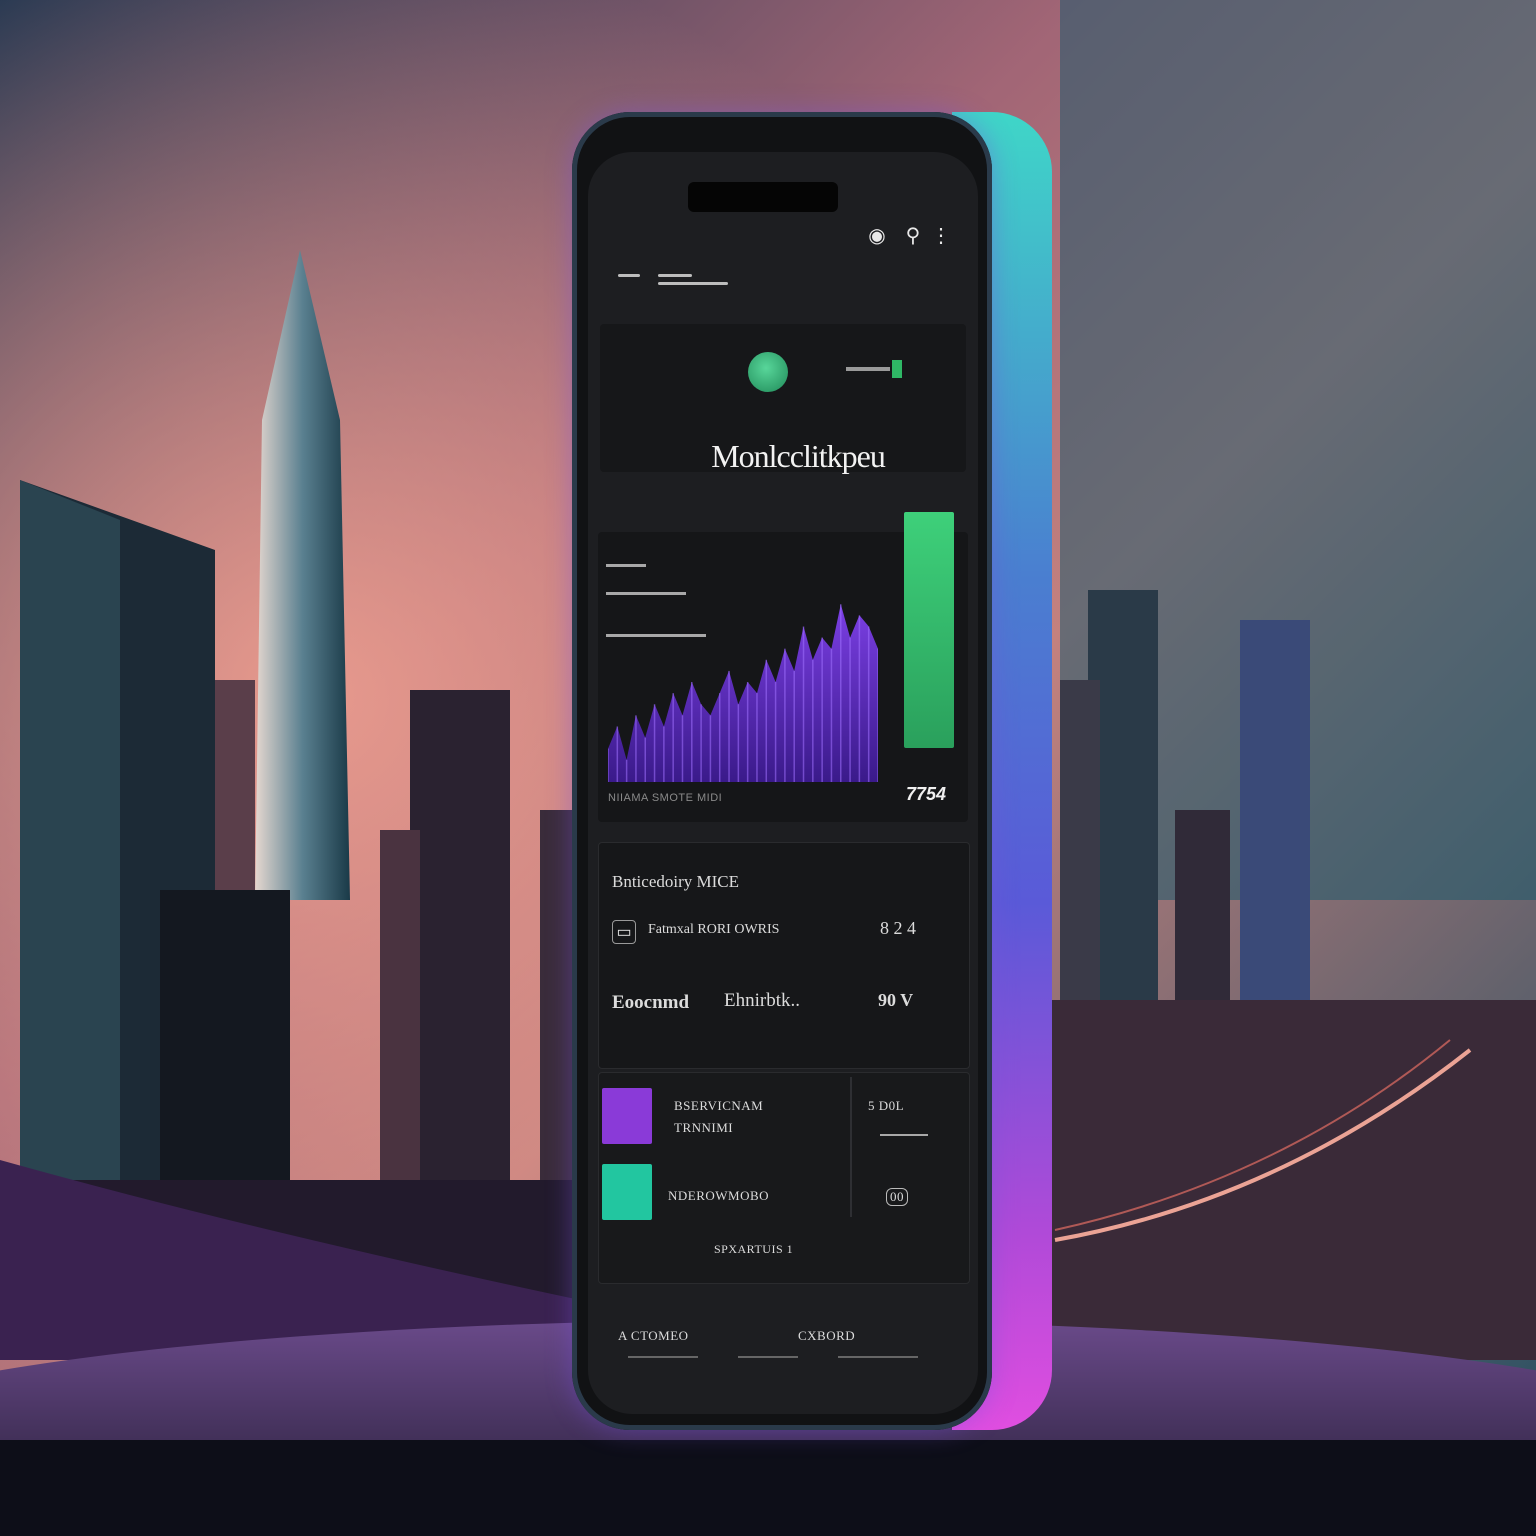 The width and height of the screenshot is (1536, 1536). What do you see at coordinates (783, 801) in the screenshot?
I see `chart-footer: NIIAMA SMOTE MIDI` at bounding box center [783, 801].